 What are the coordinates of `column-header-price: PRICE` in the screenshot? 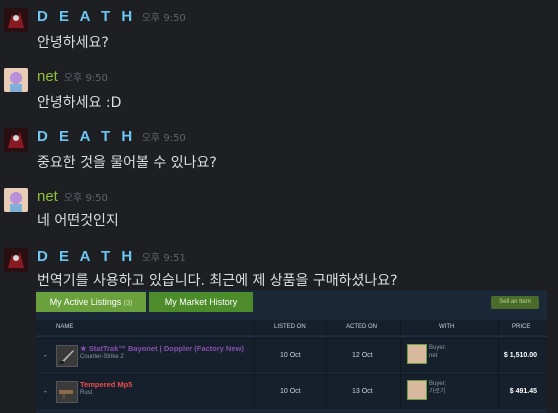 It's located at (521, 327).